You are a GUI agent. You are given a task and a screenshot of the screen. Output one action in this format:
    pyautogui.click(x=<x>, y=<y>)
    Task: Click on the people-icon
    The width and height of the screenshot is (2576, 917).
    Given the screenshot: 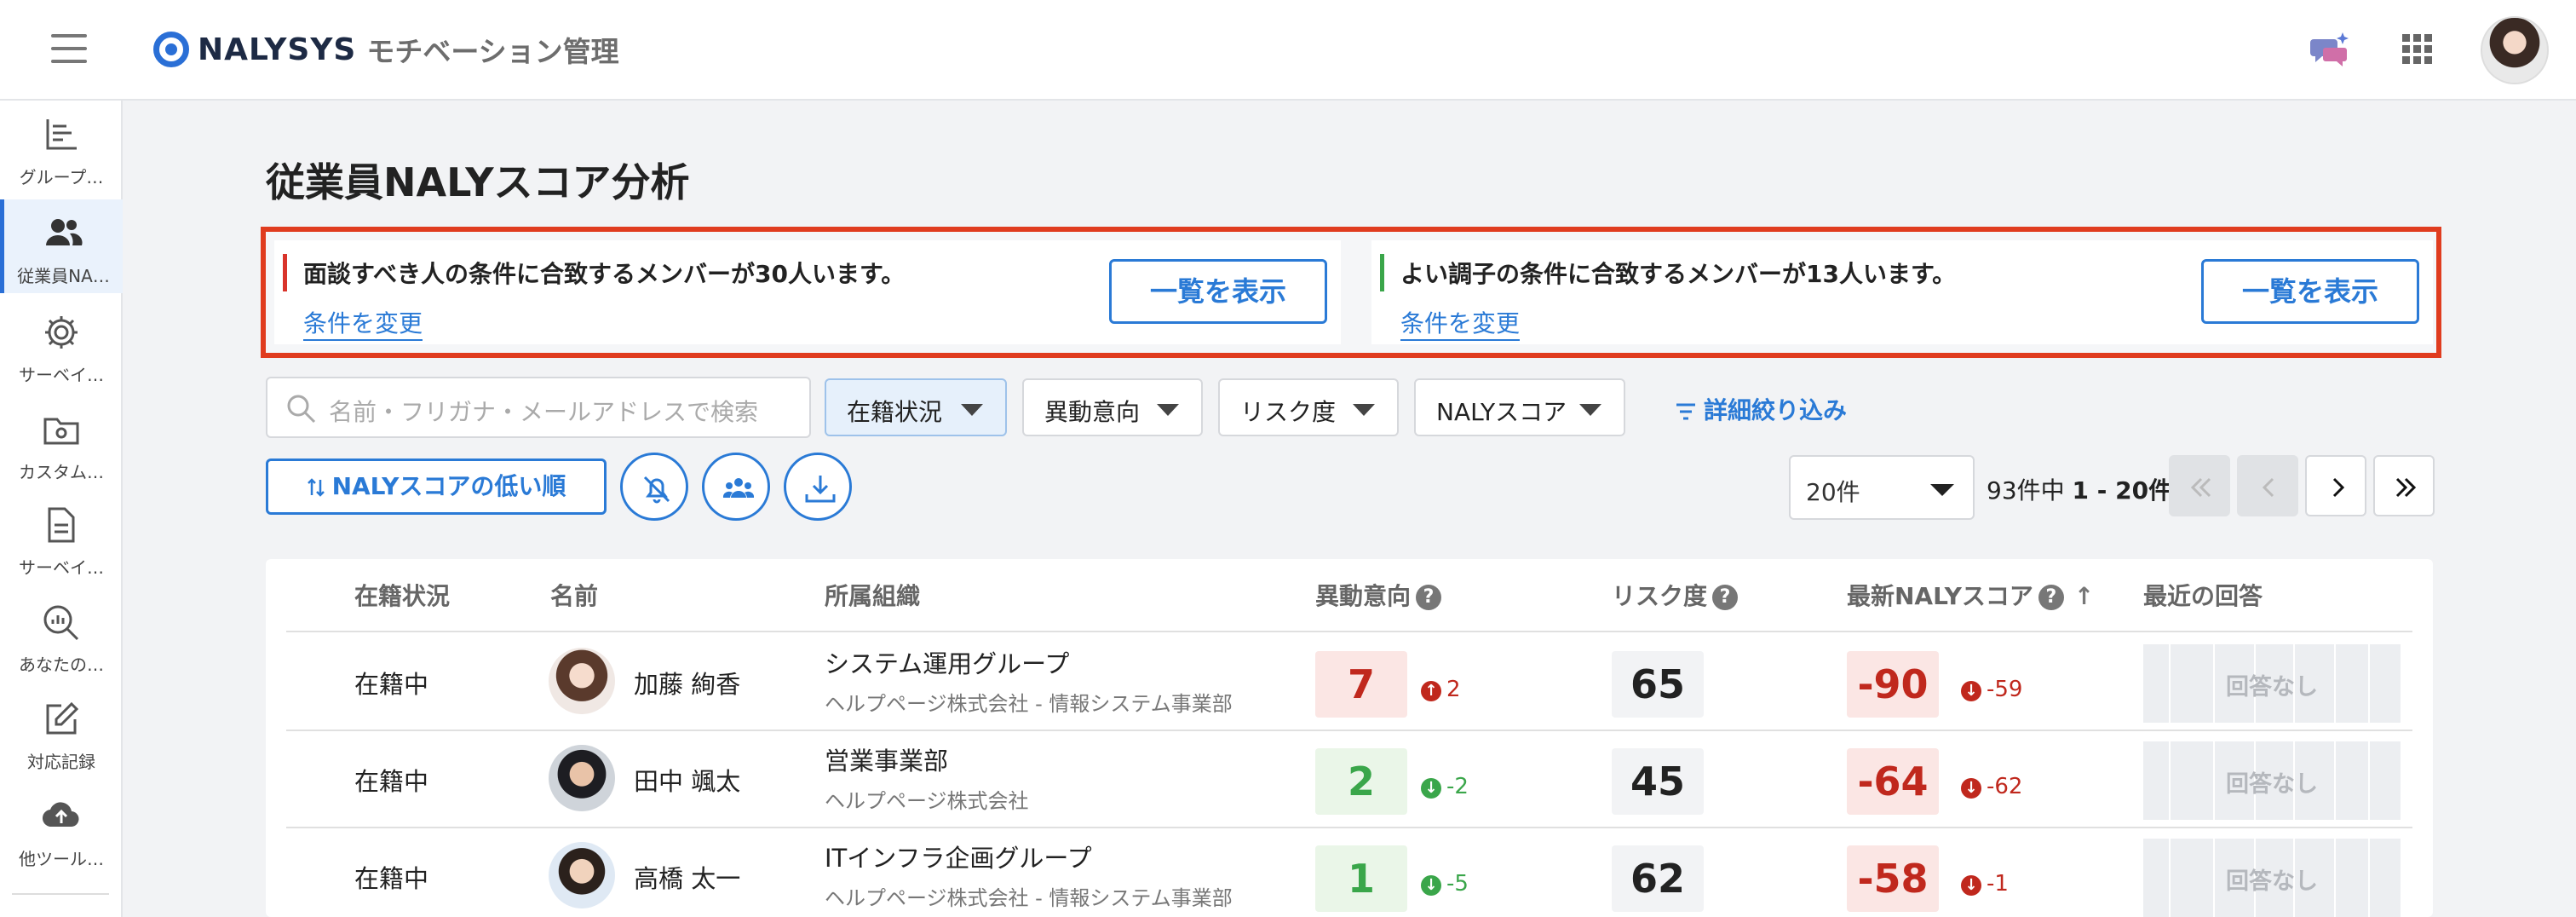 What is the action you would take?
    pyautogui.click(x=64, y=235)
    